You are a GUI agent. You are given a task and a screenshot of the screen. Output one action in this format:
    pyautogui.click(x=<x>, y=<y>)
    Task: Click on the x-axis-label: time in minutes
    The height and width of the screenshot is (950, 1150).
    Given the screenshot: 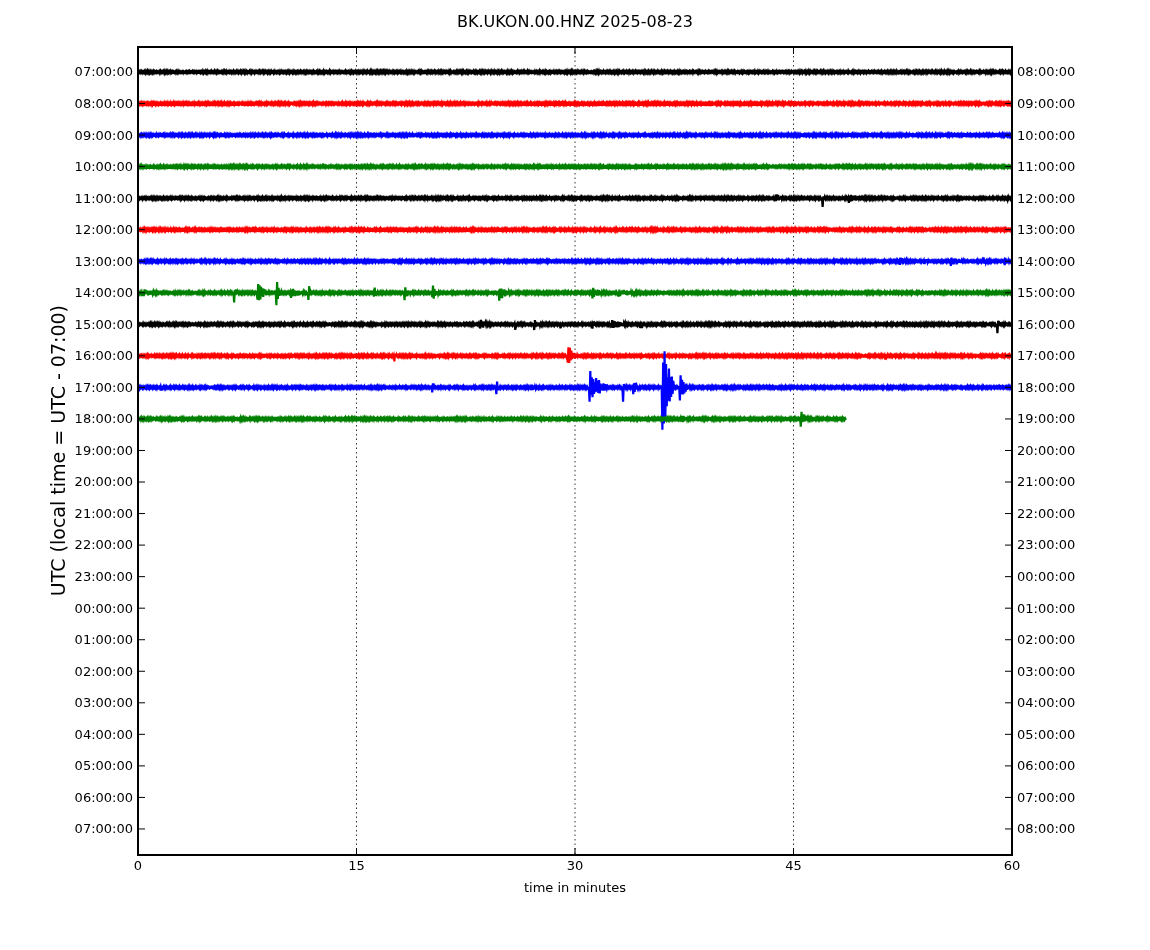 What is the action you would take?
    pyautogui.click(x=575, y=887)
    